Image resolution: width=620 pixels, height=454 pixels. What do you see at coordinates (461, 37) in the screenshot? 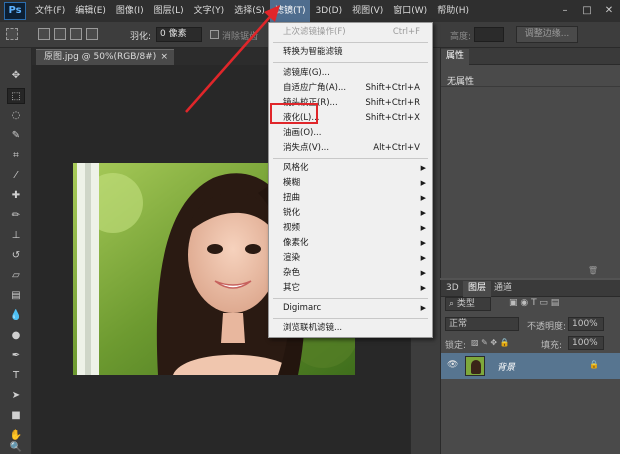
I see `height-label: 高度:` at bounding box center [461, 37].